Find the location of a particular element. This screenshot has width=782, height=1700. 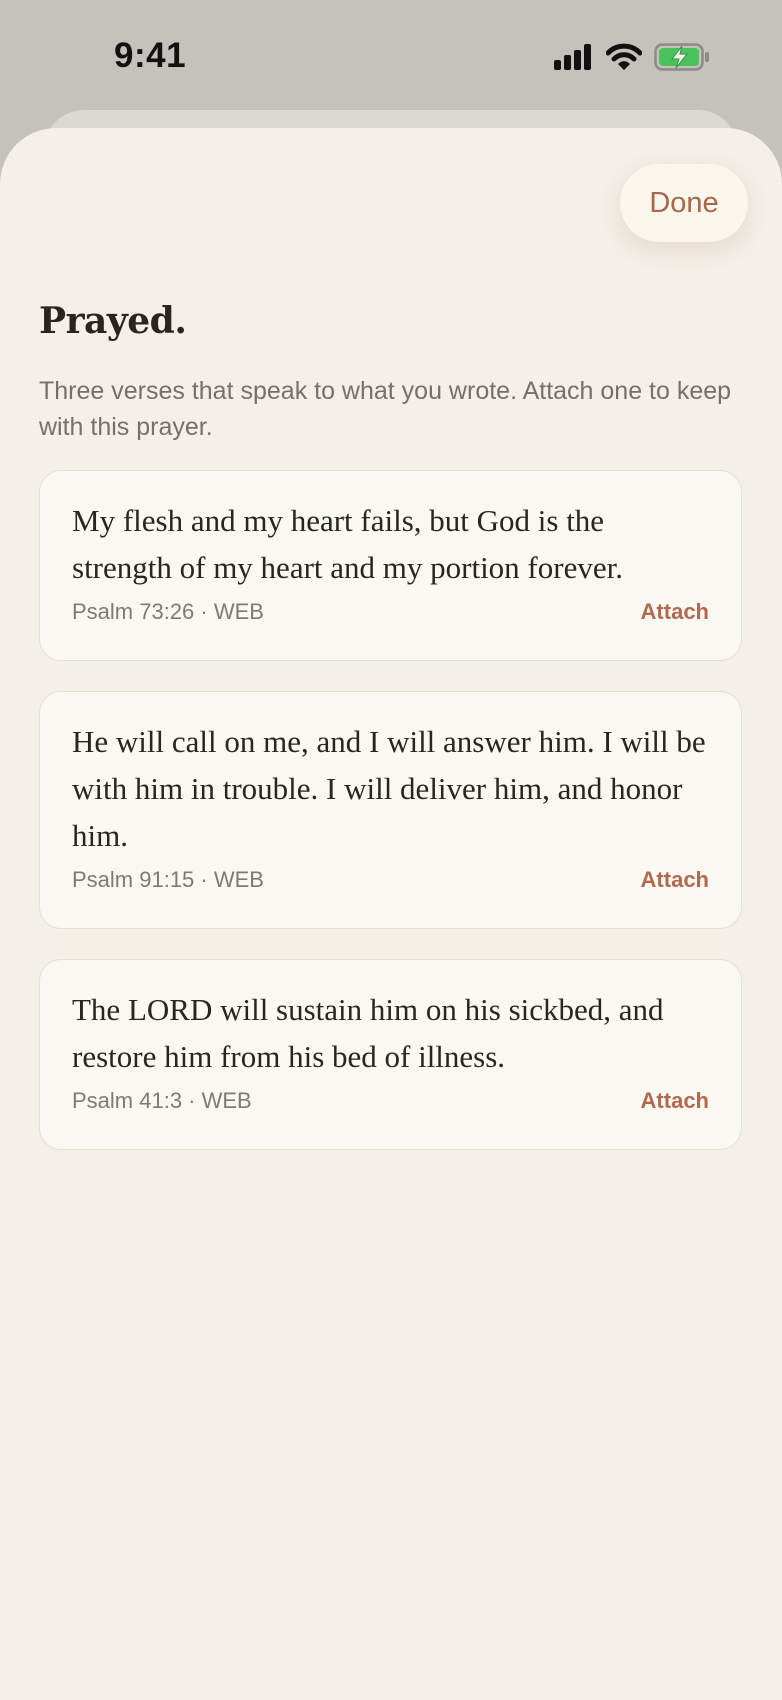

verse-footer: Psalm 73:26 · WEB Attach is located at coordinates (390, 612).